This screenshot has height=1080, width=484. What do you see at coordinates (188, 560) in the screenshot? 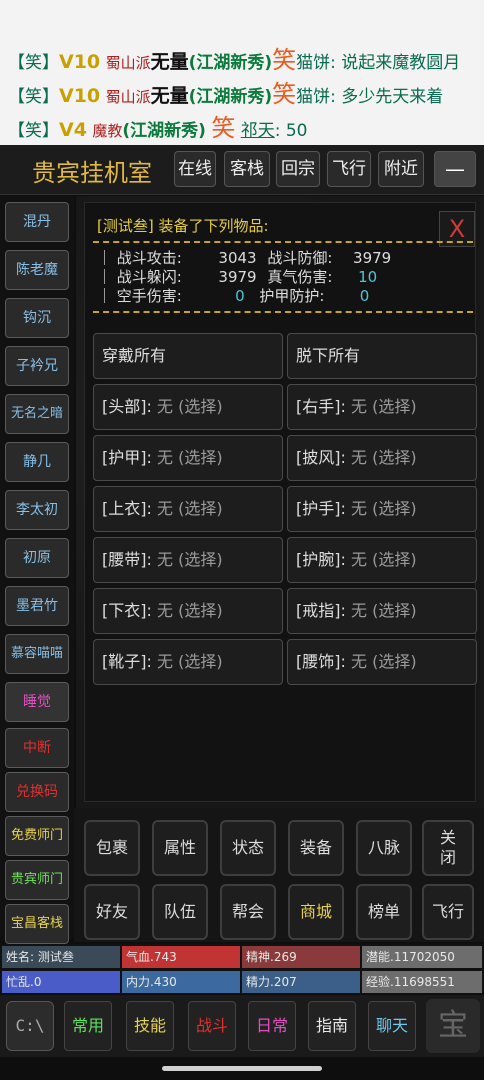
I see `slot-belt: [腰带]: 无 (选择)` at bounding box center [188, 560].